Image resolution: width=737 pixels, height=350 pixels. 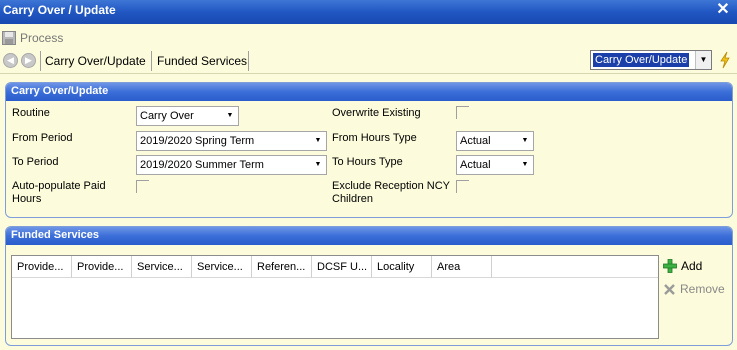 What do you see at coordinates (402, 267) in the screenshot?
I see `column-header: Locality` at bounding box center [402, 267].